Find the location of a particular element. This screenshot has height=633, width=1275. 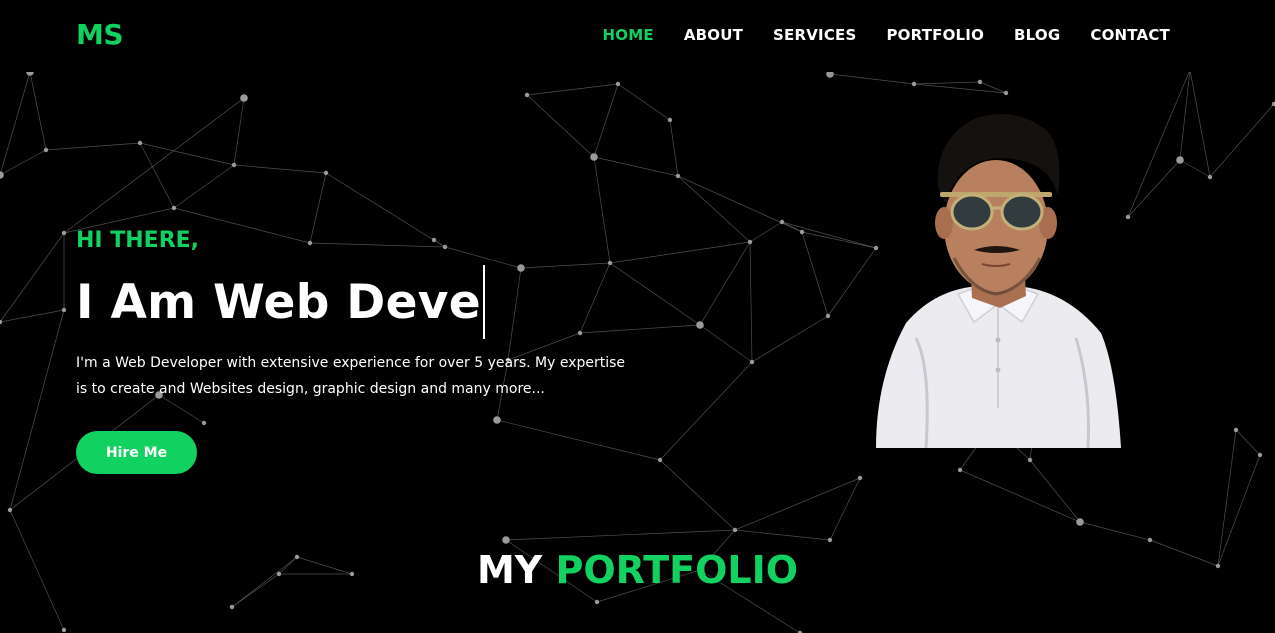

hero-greeting: HI THERE, is located at coordinates (138, 240).